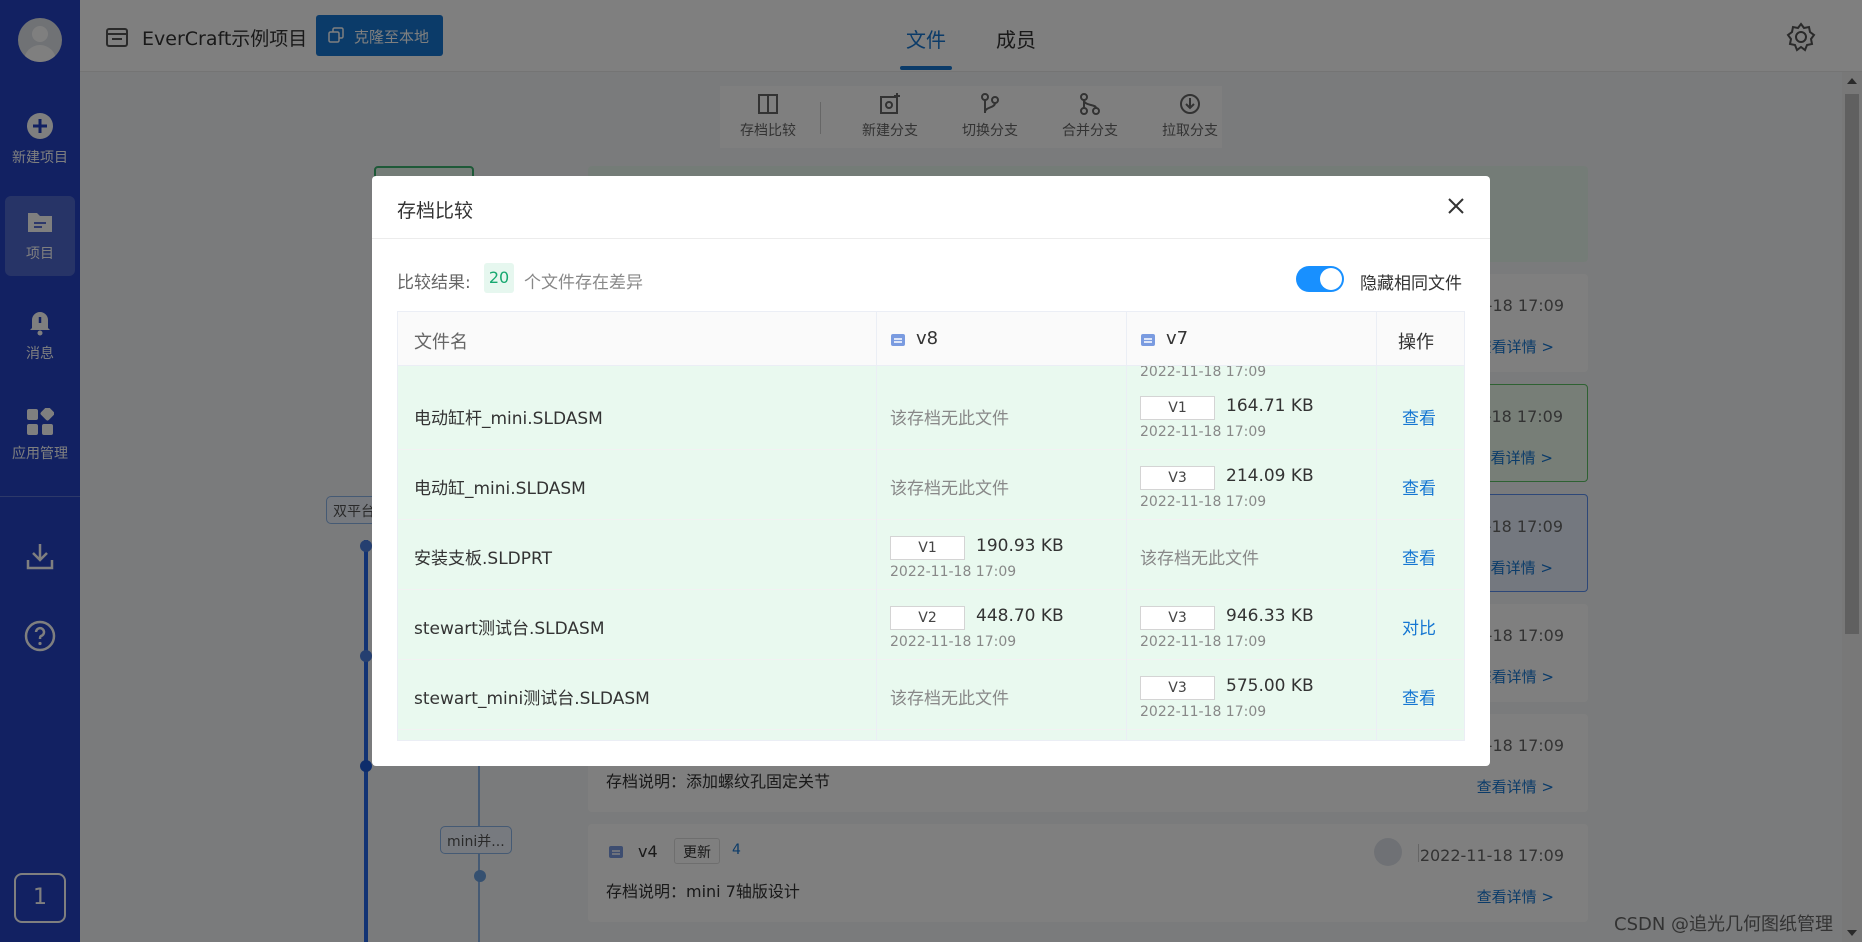  What do you see at coordinates (441, 342) in the screenshot?
I see `column-header-filename: 文件名` at bounding box center [441, 342].